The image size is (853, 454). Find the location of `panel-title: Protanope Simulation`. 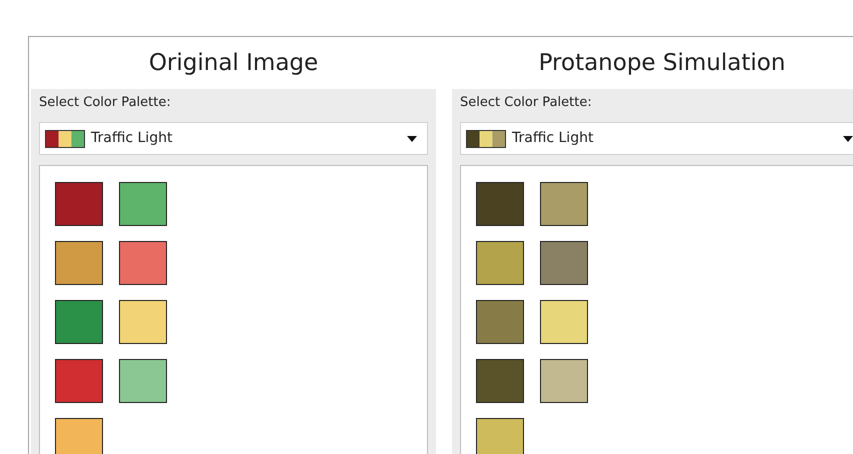

panel-title: Protanope Simulation is located at coordinates (662, 63).